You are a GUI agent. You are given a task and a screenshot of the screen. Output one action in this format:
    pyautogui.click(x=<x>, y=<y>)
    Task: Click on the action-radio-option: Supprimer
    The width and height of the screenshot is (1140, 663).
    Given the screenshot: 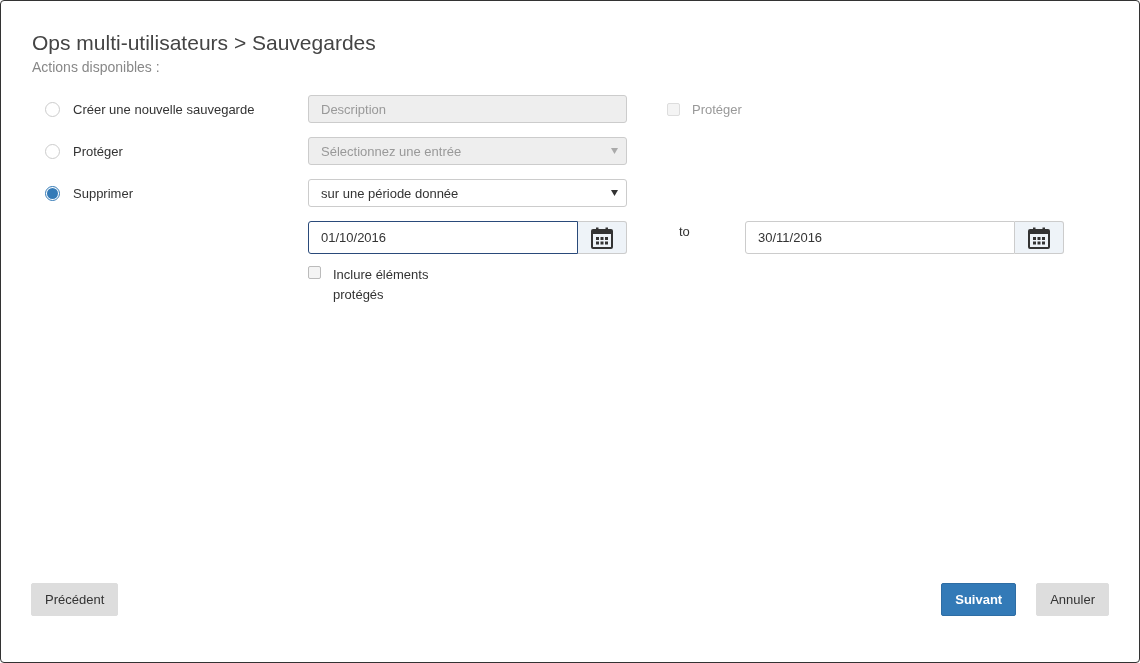 What is the action you would take?
    pyautogui.click(x=89, y=193)
    